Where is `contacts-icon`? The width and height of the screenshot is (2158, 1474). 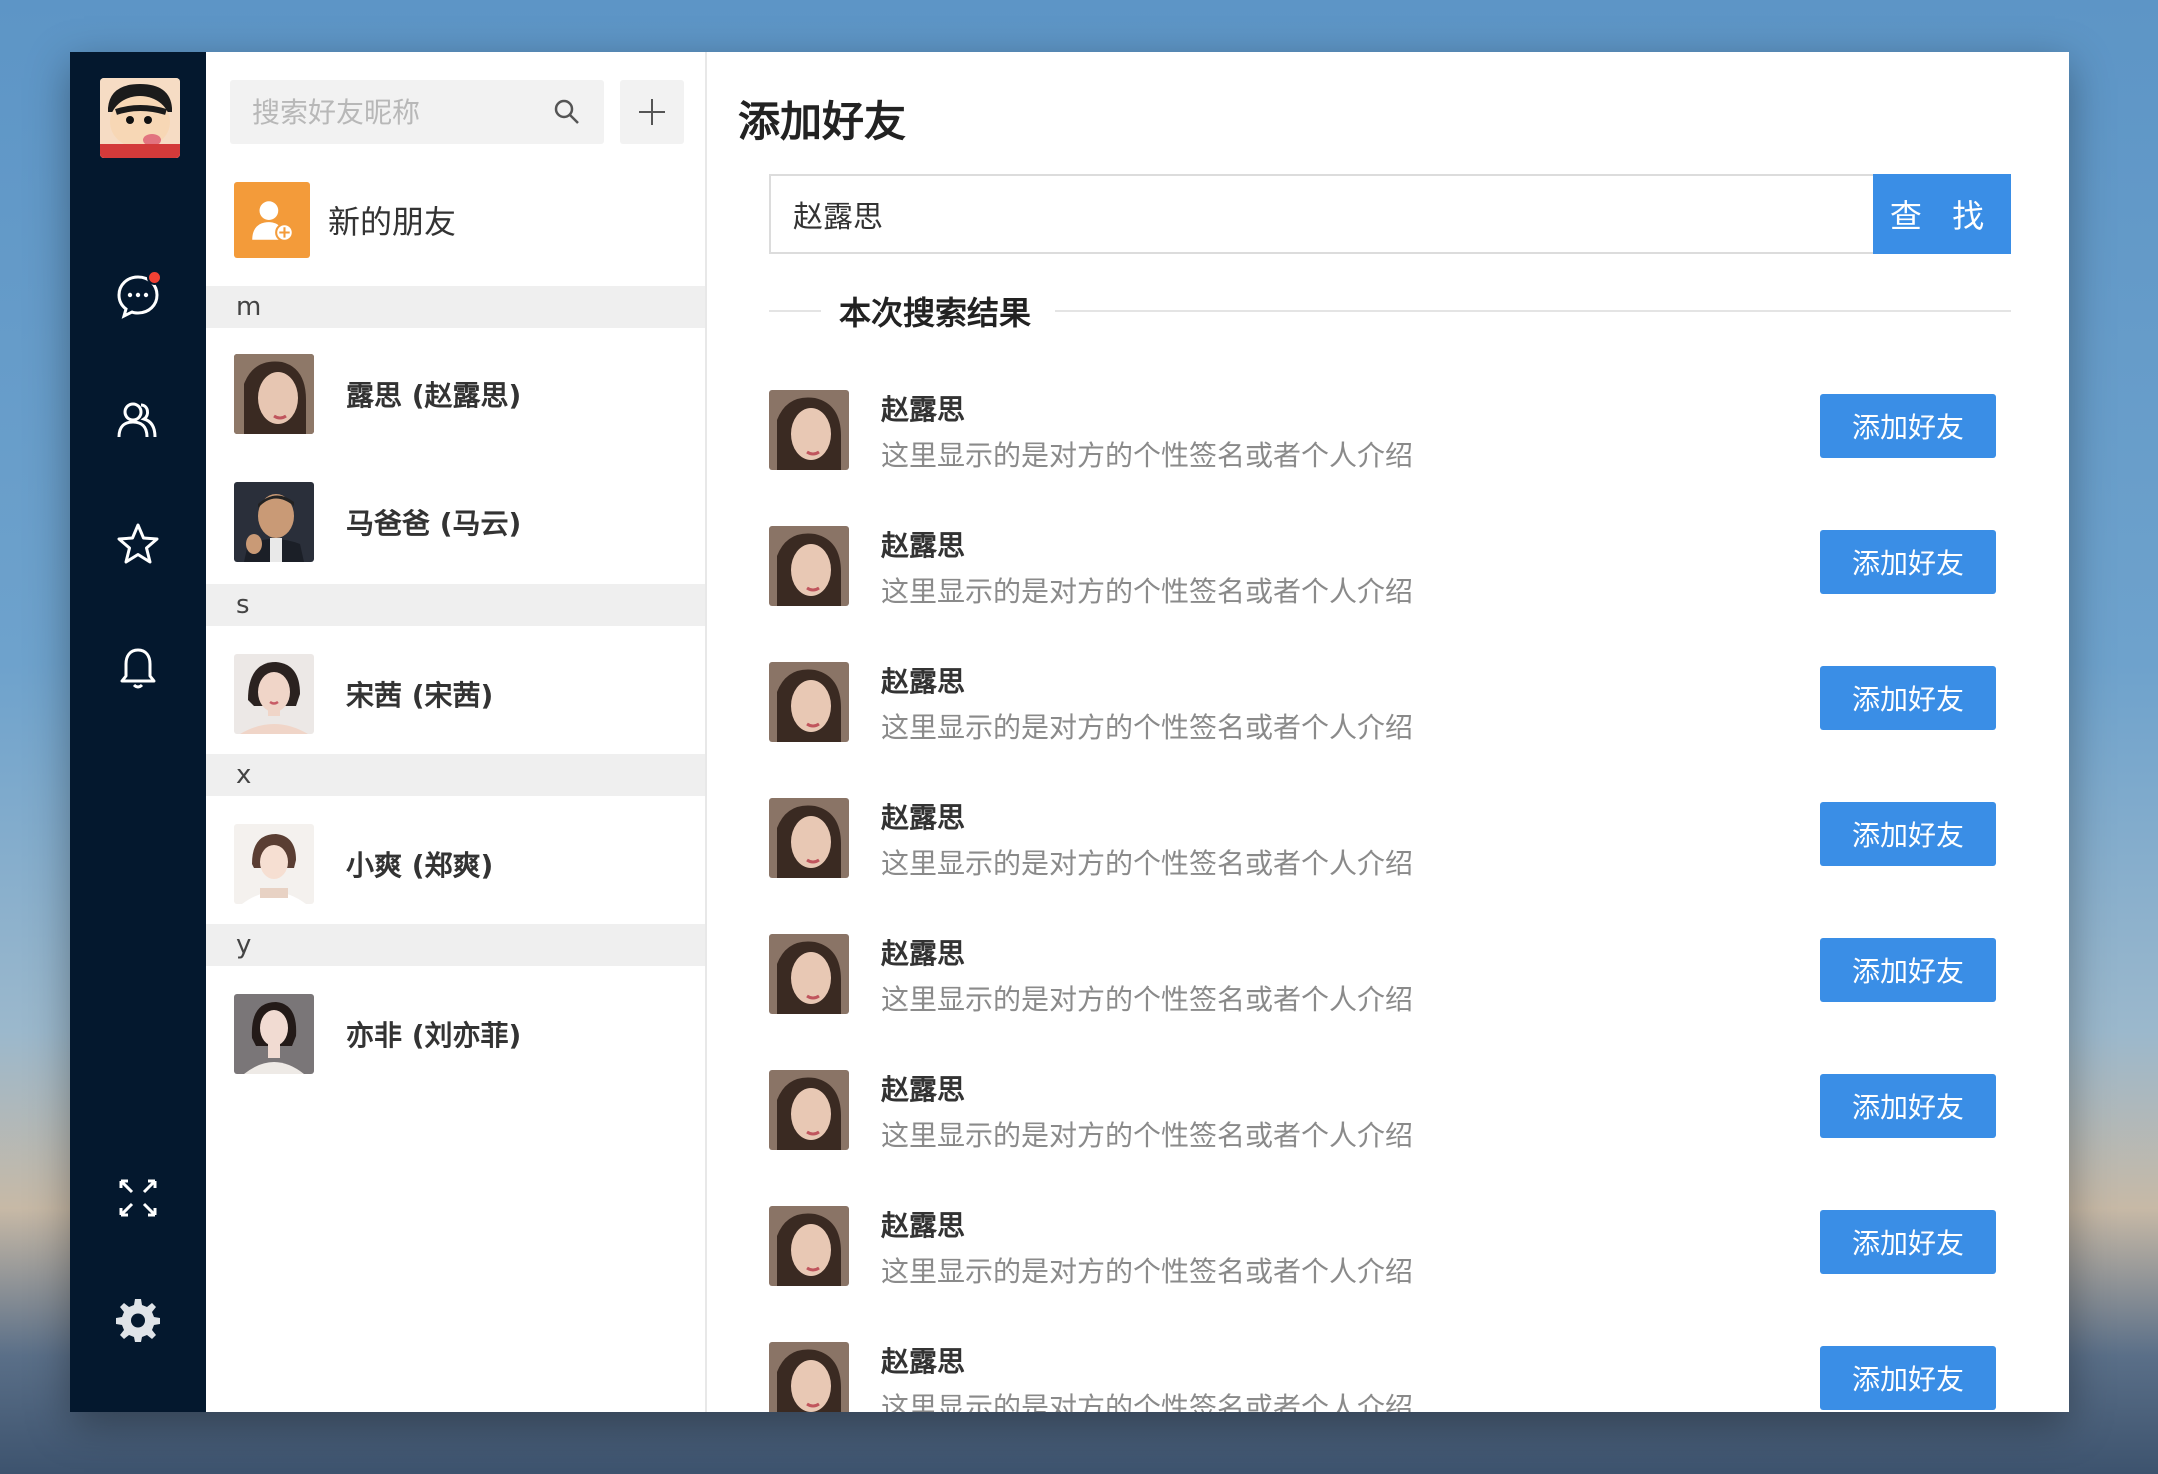 contacts-icon is located at coordinates (137, 420).